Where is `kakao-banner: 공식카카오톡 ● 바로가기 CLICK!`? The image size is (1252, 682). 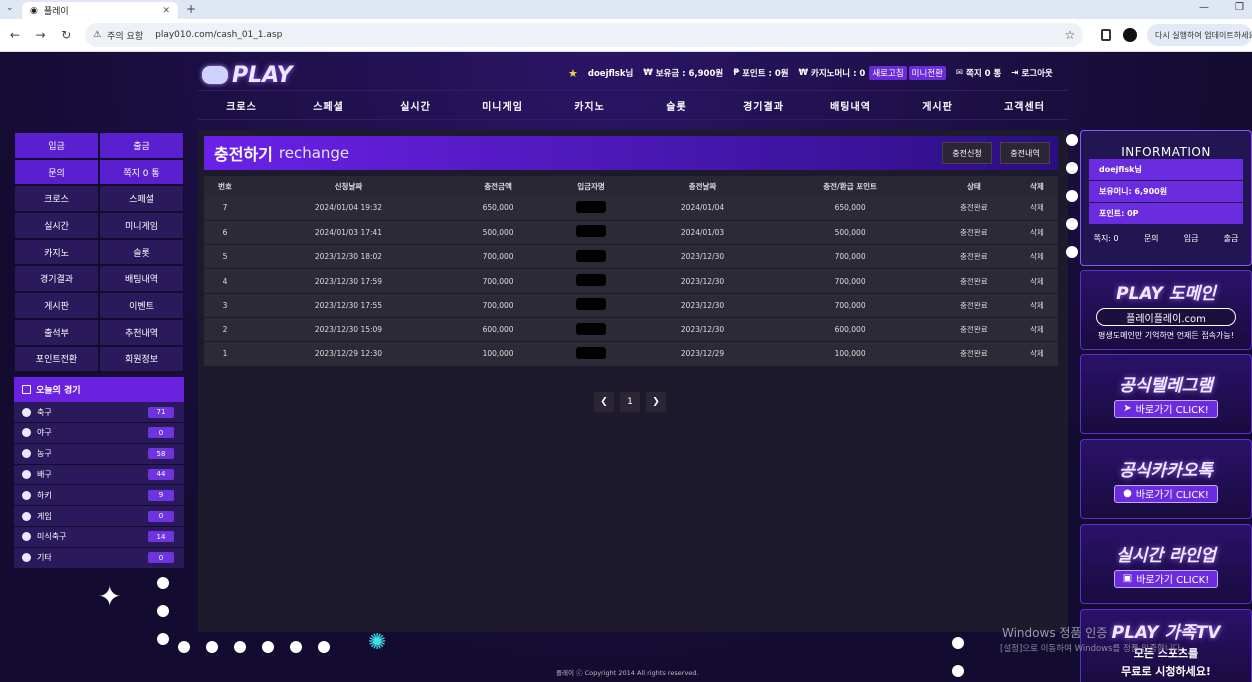
kakao-banner: 공식카카오톡 ● 바로가기 CLICK! is located at coordinates (1166, 479).